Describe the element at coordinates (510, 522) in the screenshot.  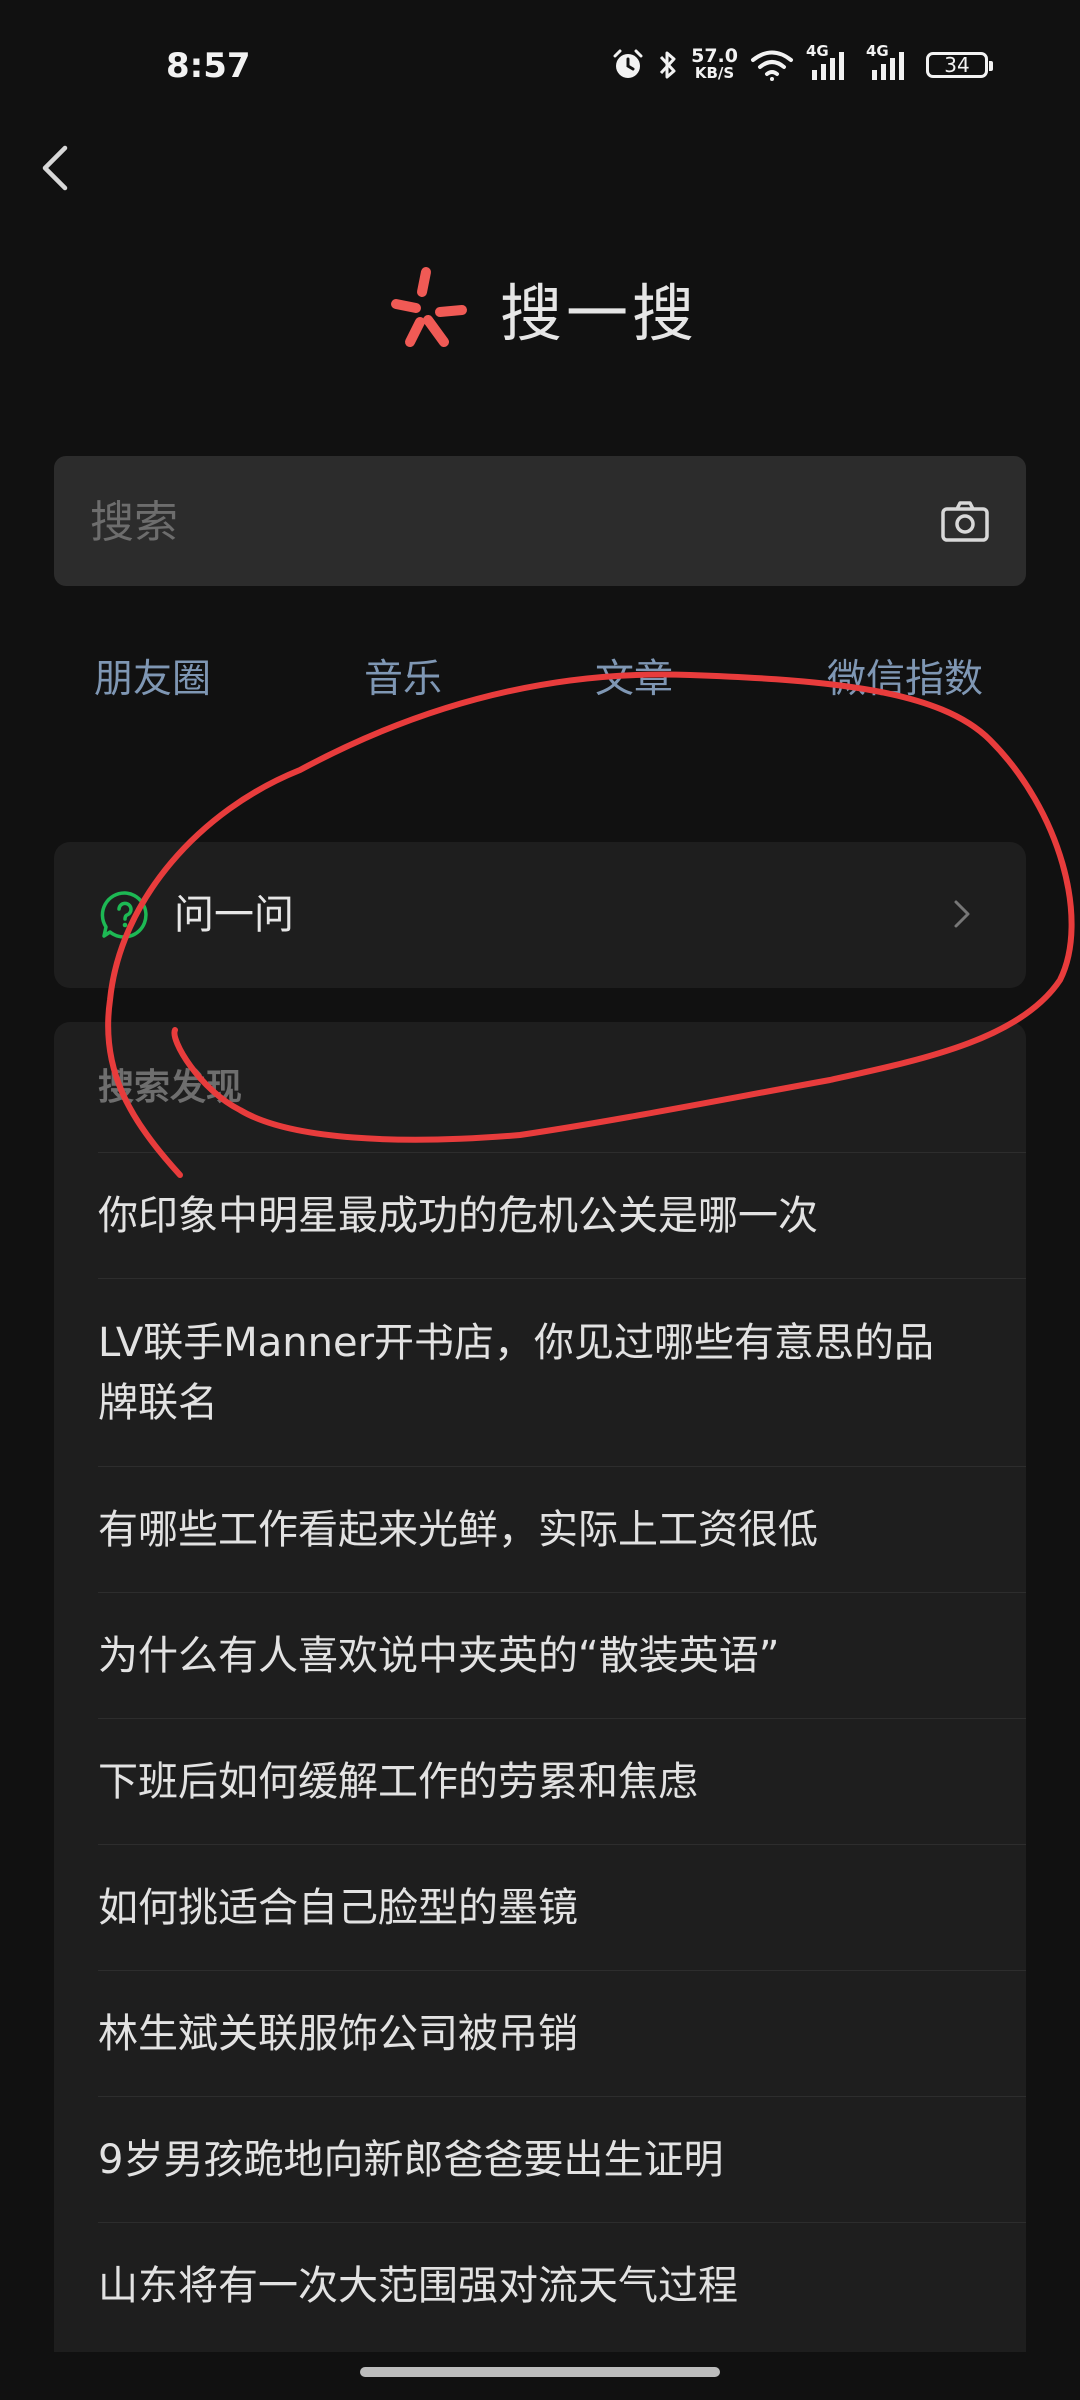
I see `search-input` at that location.